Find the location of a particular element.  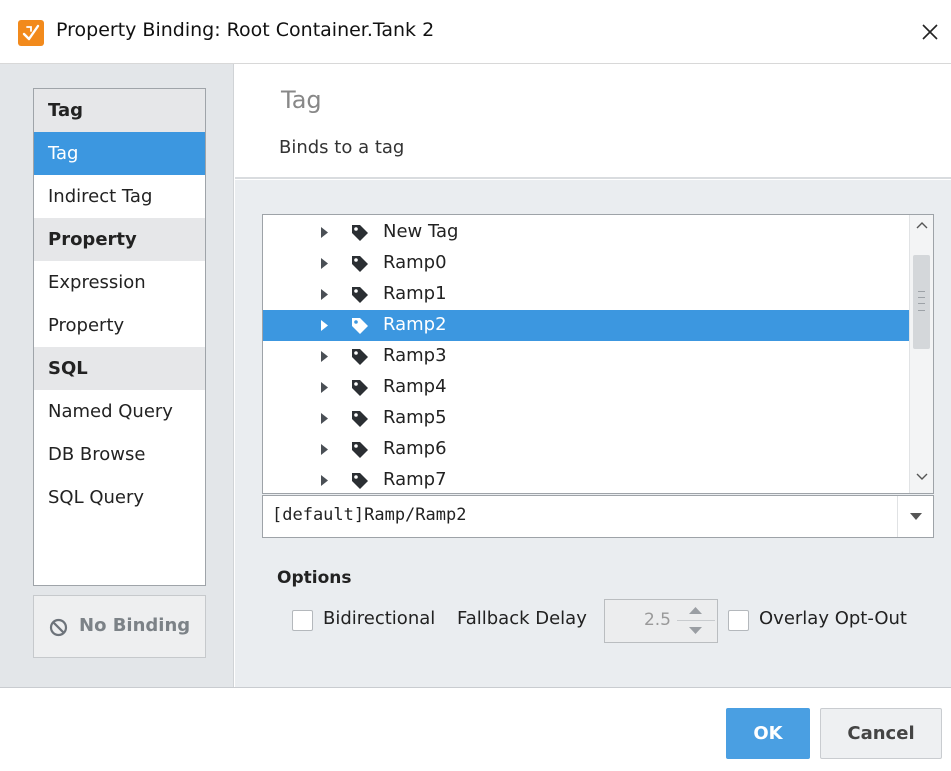

binding-type-property: Property is located at coordinates (119, 325).